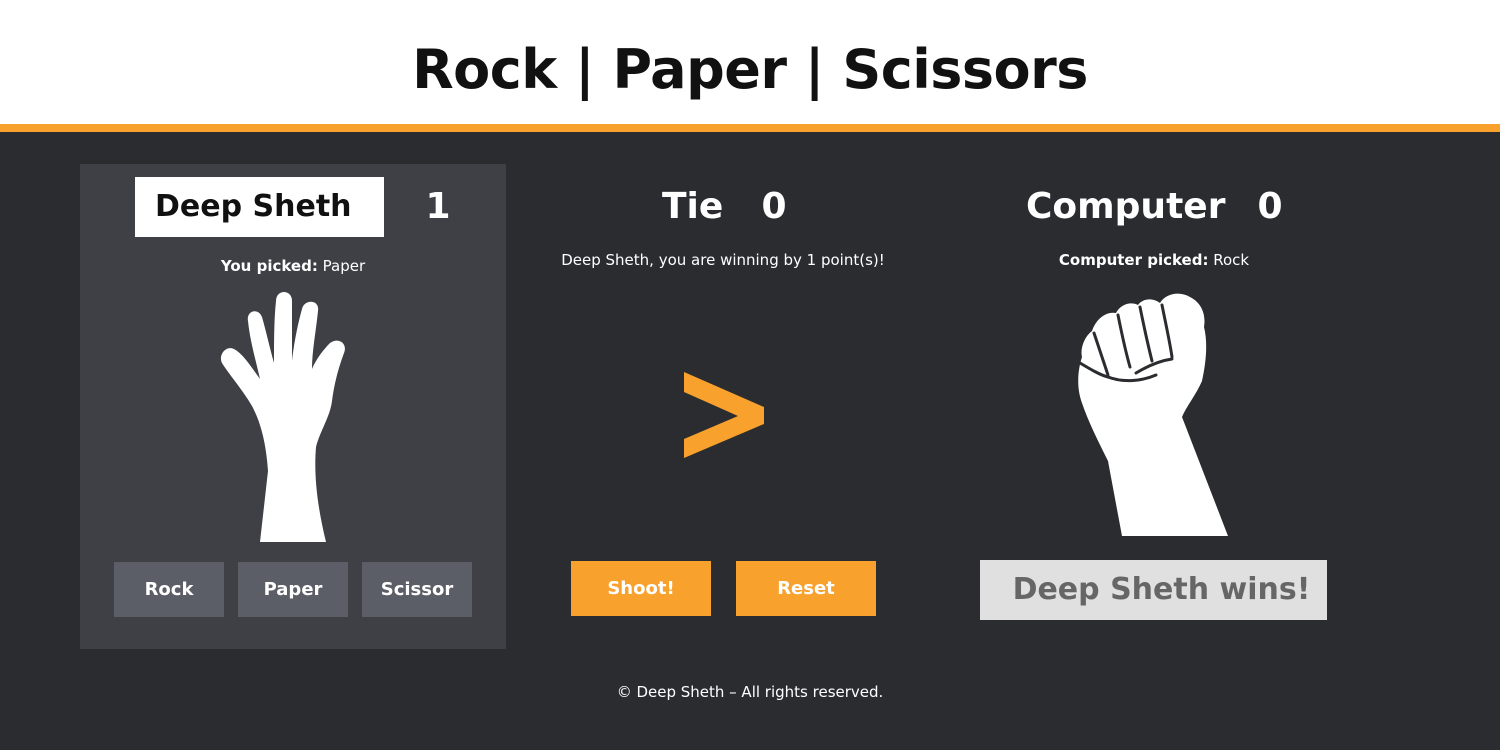 This screenshot has width=1500, height=750. Describe the element at coordinates (344, 266) in the screenshot. I see `player-picked-value: Paper` at that location.